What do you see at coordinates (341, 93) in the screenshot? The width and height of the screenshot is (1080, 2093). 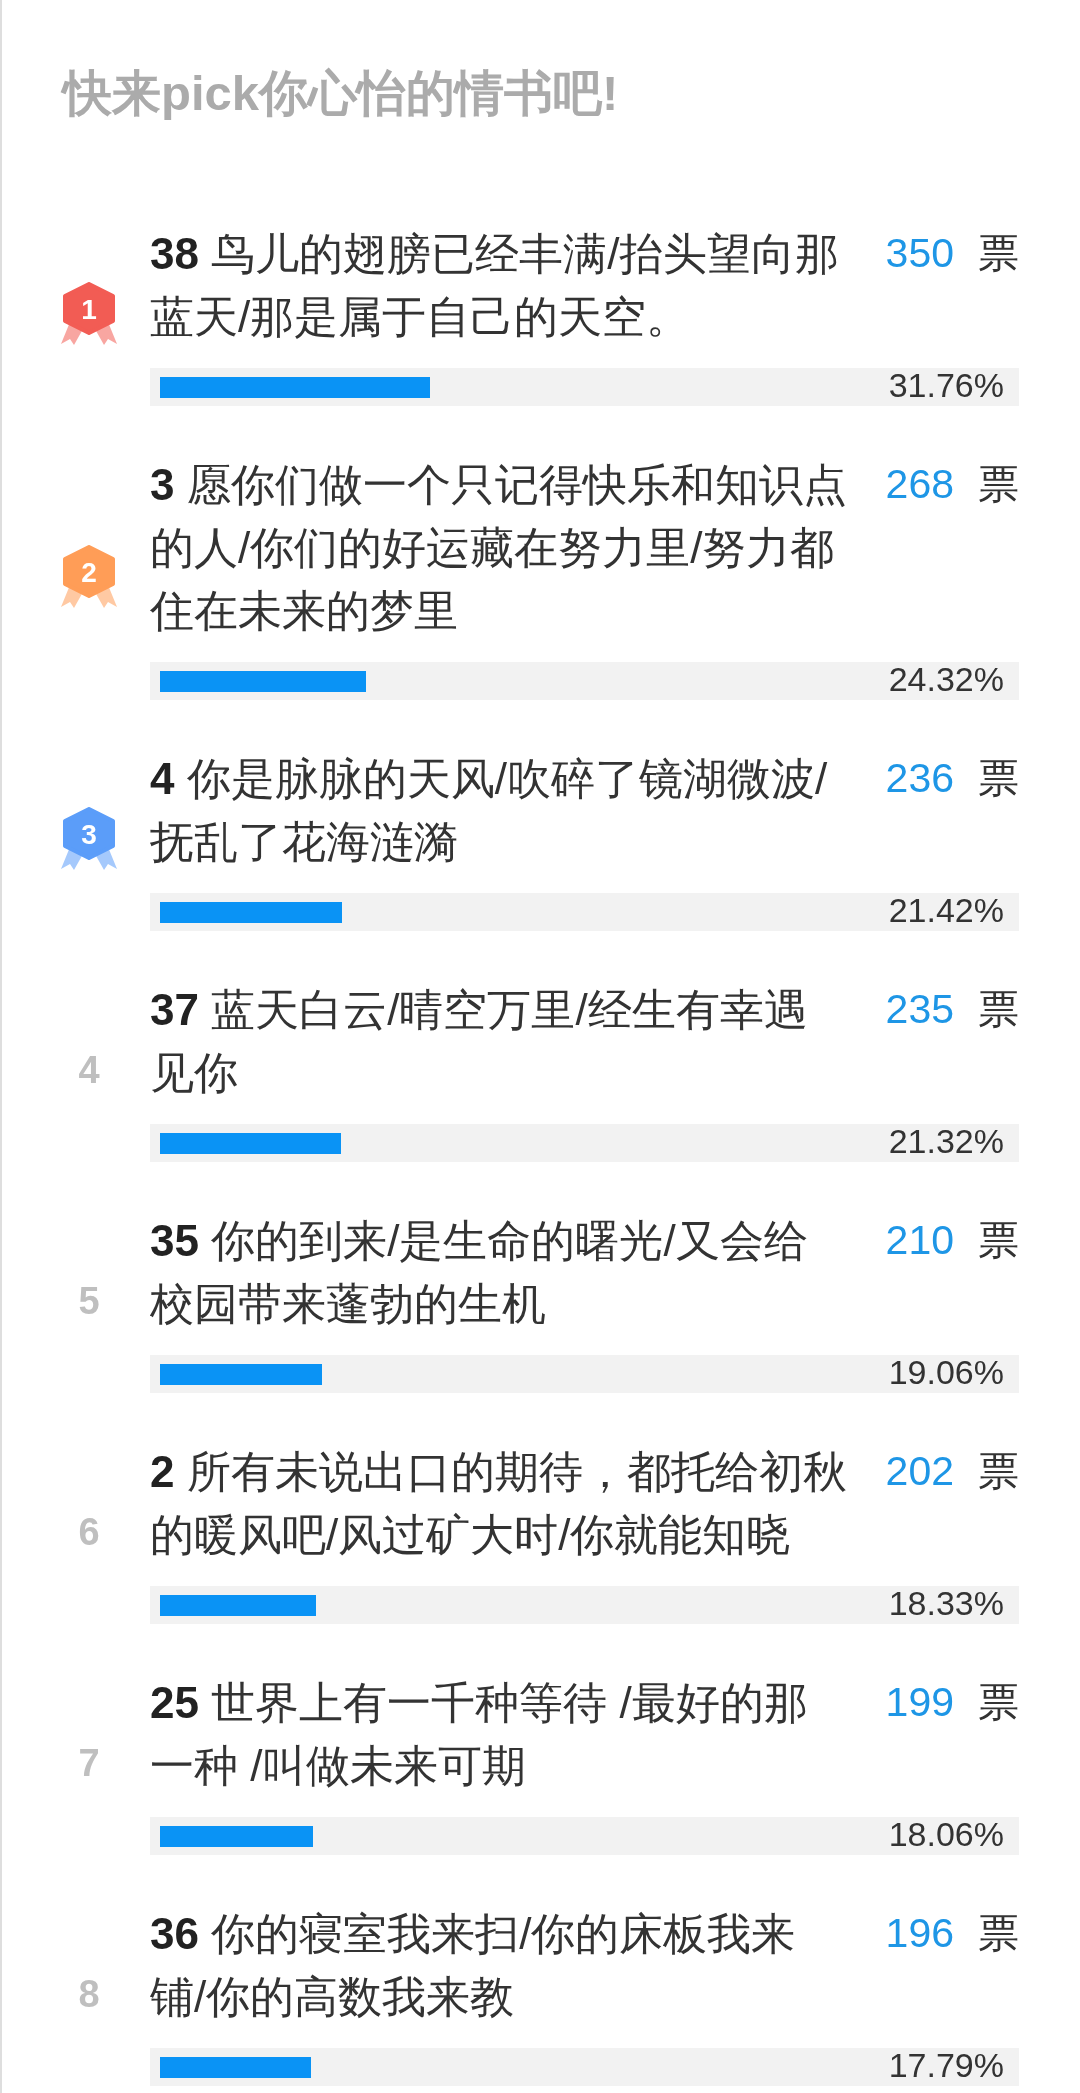 I see `poll-title: 快来pick你心怡的情书吧!` at bounding box center [341, 93].